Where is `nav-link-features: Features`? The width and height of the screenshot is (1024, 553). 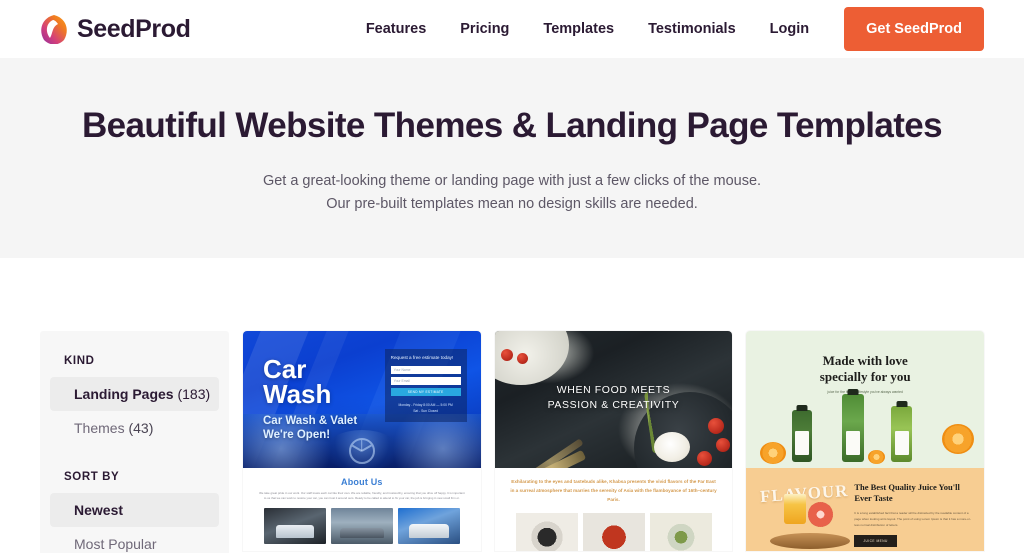 nav-link-features: Features is located at coordinates (396, 29).